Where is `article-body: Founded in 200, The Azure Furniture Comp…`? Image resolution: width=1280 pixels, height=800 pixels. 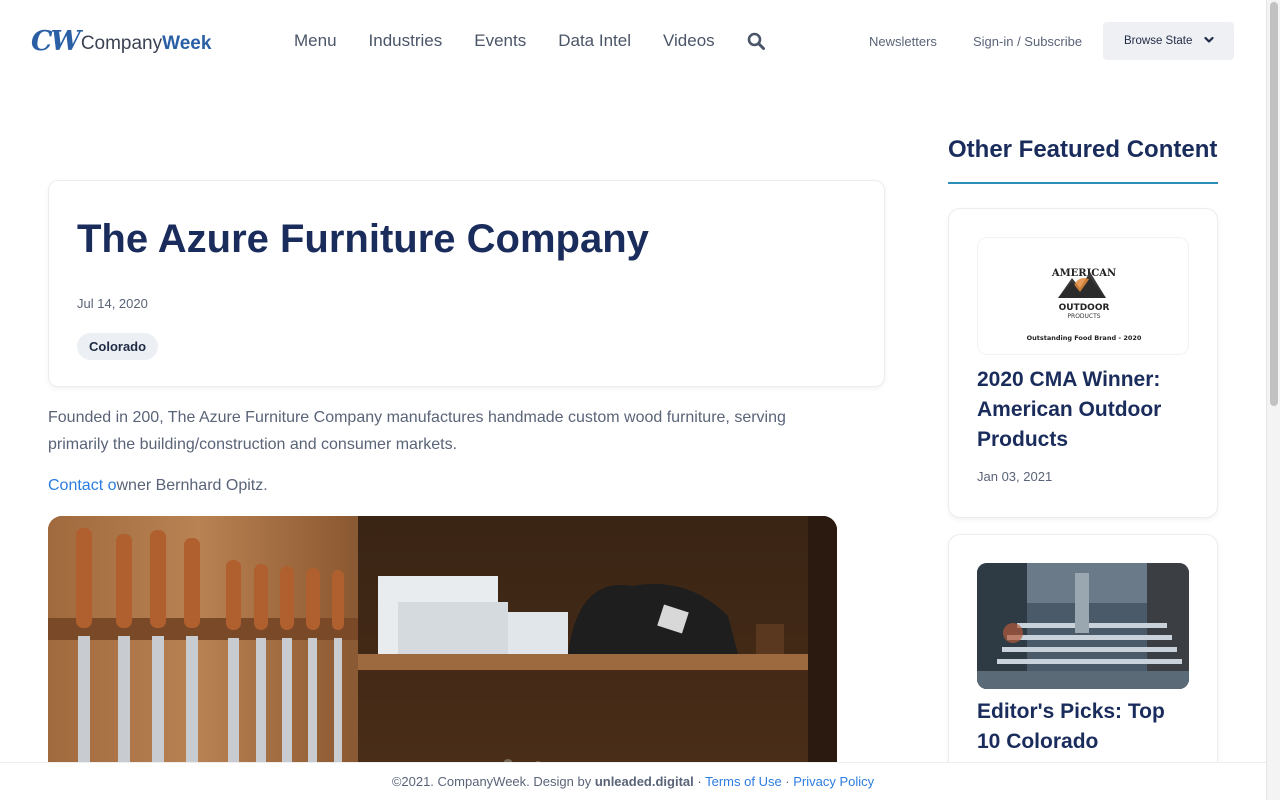
article-body: Founded in 200, The Azure Furniture Comp… is located at coordinates (417, 431).